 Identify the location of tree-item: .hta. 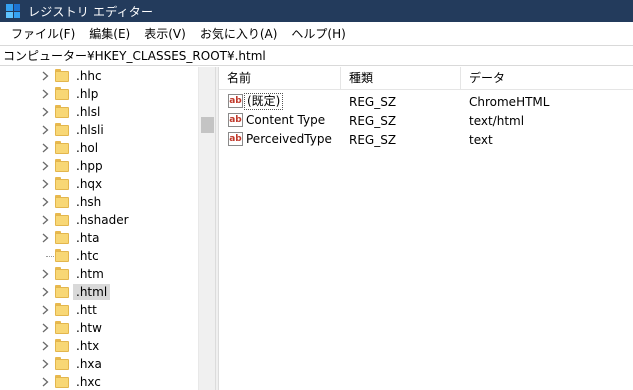
(99, 238).